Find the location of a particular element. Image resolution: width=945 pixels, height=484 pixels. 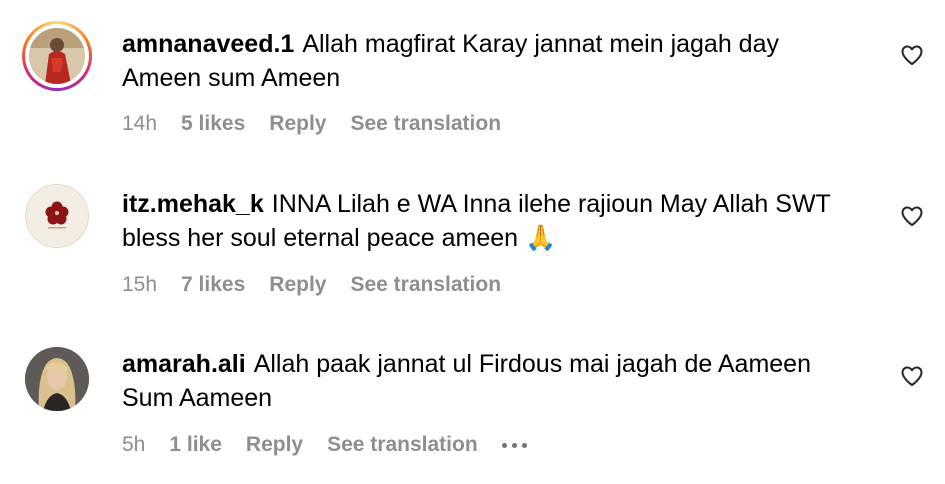

likes-count: 1 like is located at coordinates (195, 445).